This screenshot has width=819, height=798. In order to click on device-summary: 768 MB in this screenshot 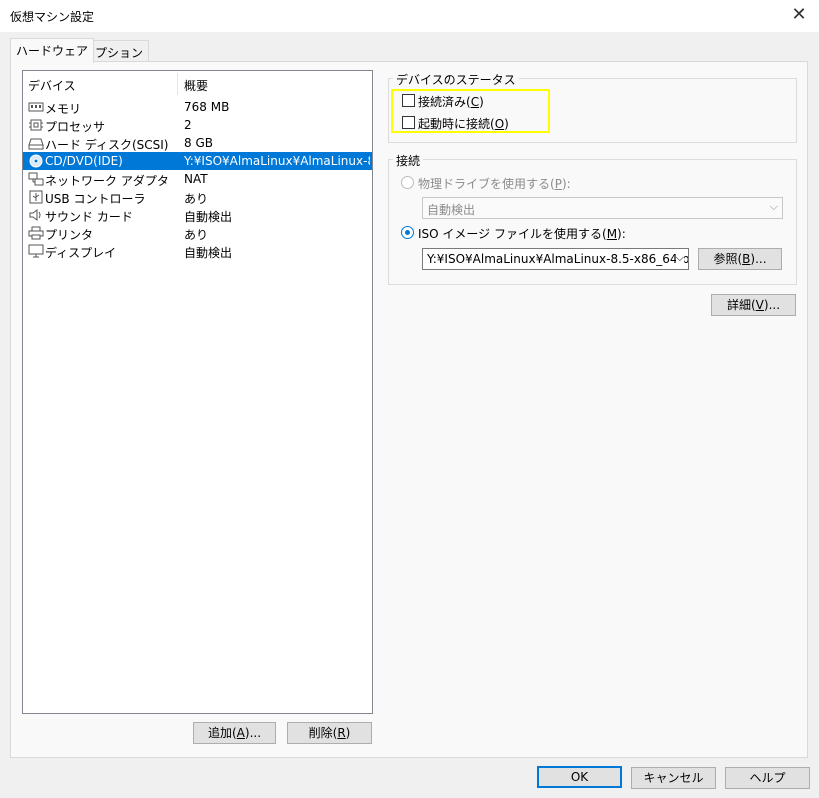, I will do `click(207, 107)`.